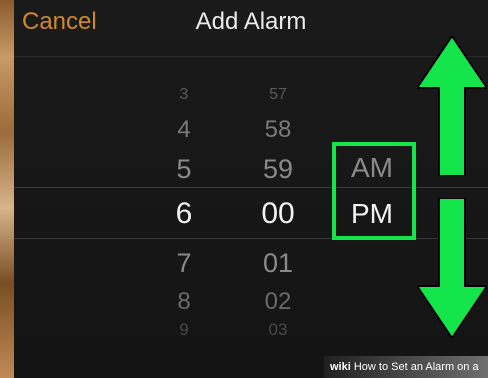 The image size is (488, 378). Describe the element at coordinates (374, 191) in the screenshot. I see `period-highlight-box` at that location.